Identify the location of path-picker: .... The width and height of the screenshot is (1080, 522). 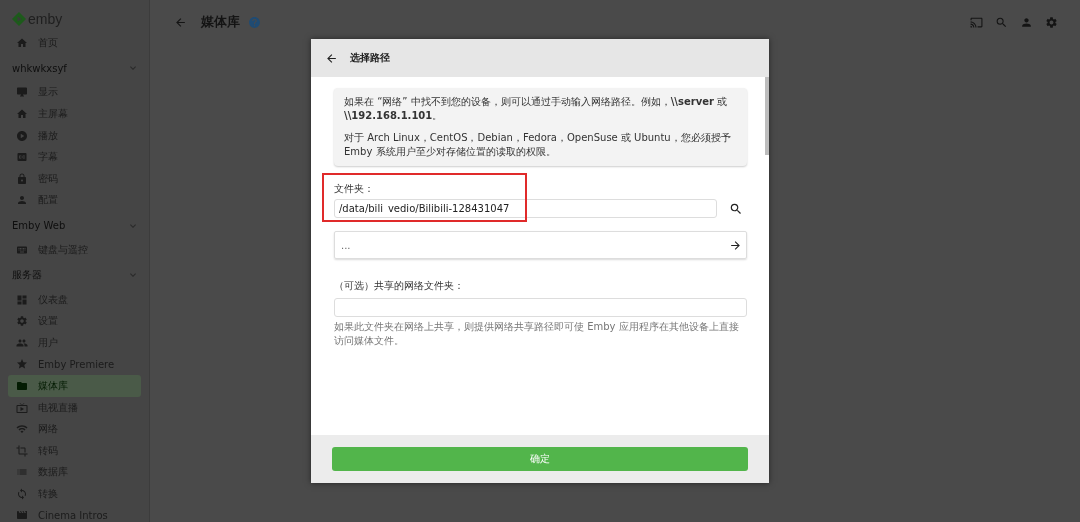
(540, 245).